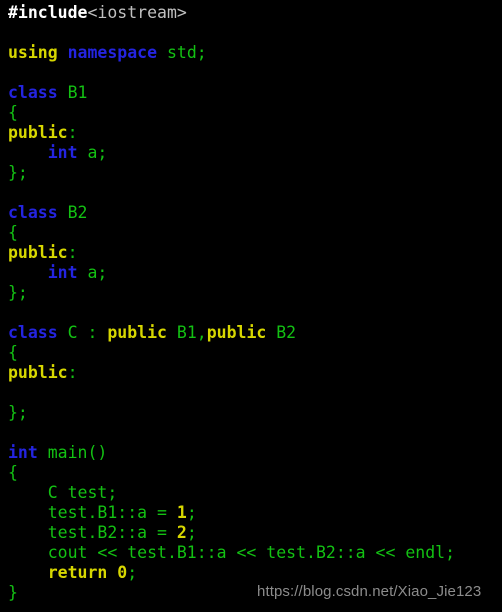  Describe the element at coordinates (369, 591) in the screenshot. I see `watermark-text: https://blog.csdn.net/Xiao_Jie123` at that location.